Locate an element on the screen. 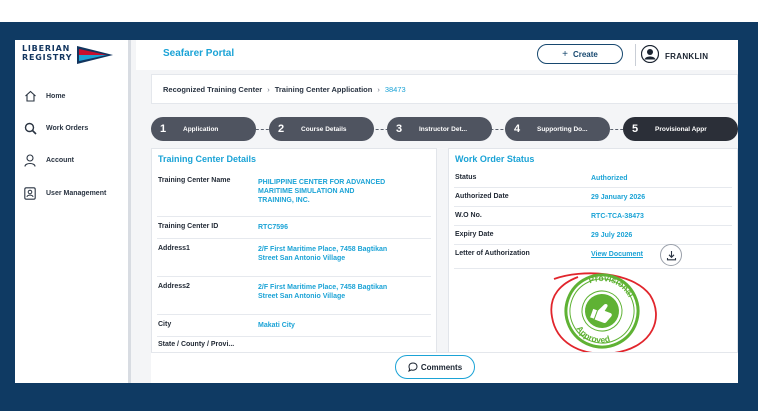 The height and width of the screenshot is (411, 758). row-value: 29 January 2026 is located at coordinates (618, 197).